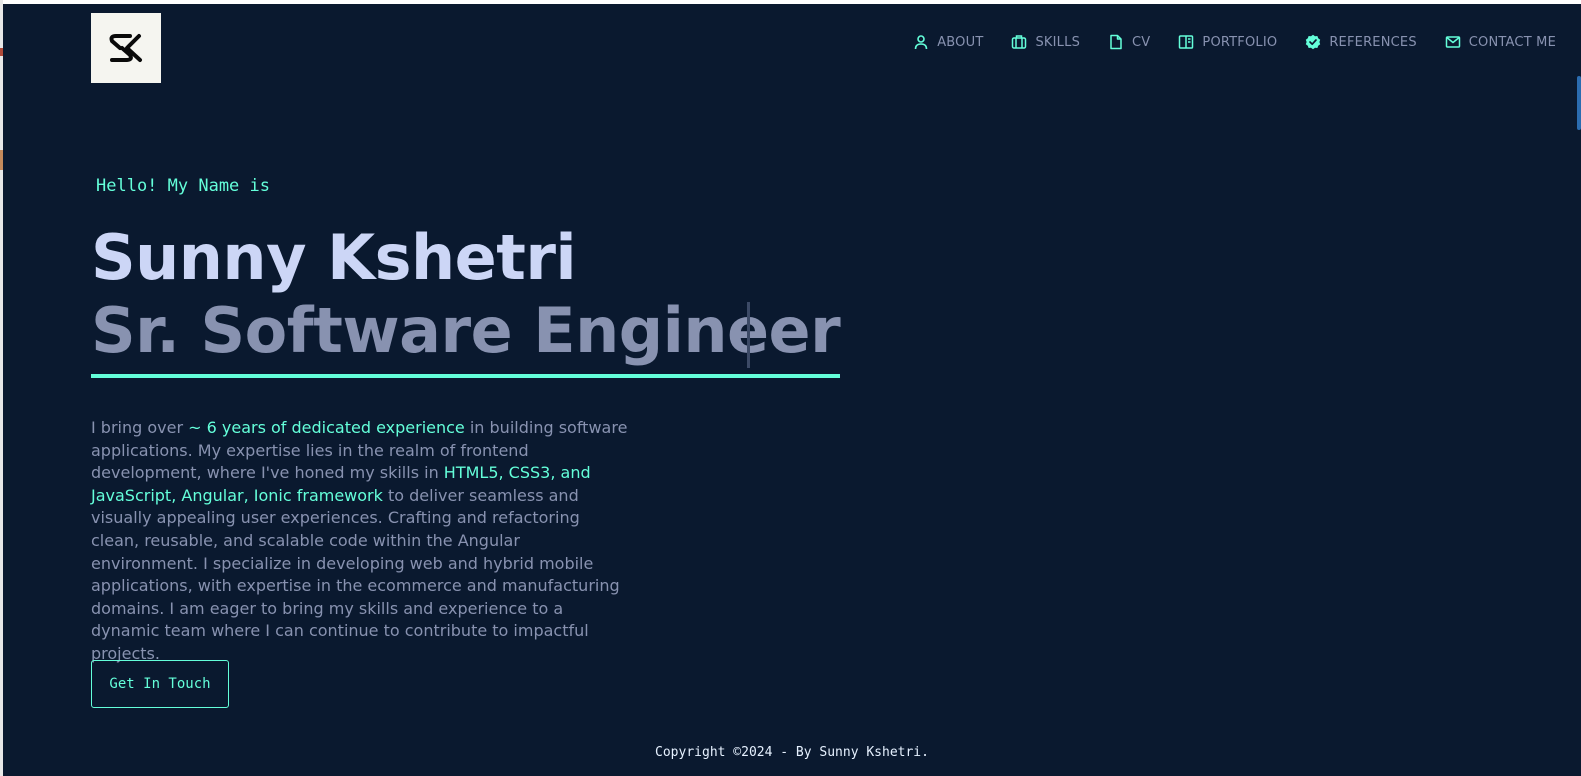 The width and height of the screenshot is (1581, 776). I want to click on nav-about: ABOUT, so click(948, 42).